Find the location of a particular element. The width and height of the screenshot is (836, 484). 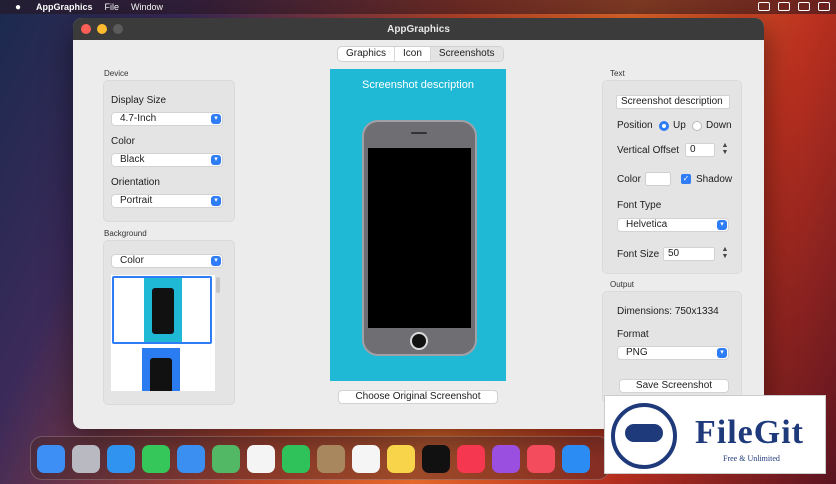

position-up-label: Up is located at coordinates (679, 125).